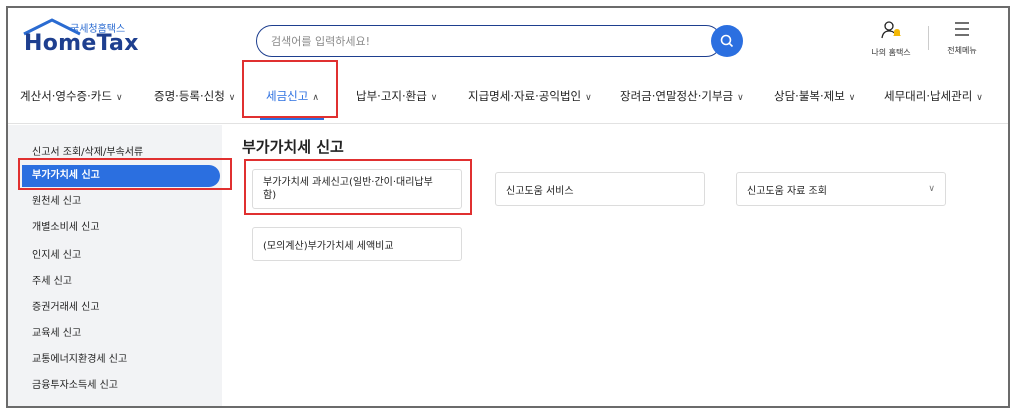 The image size is (1016, 419). What do you see at coordinates (787, 191) in the screenshot?
I see `card-label: 신고도움 자료 조회` at bounding box center [787, 191].